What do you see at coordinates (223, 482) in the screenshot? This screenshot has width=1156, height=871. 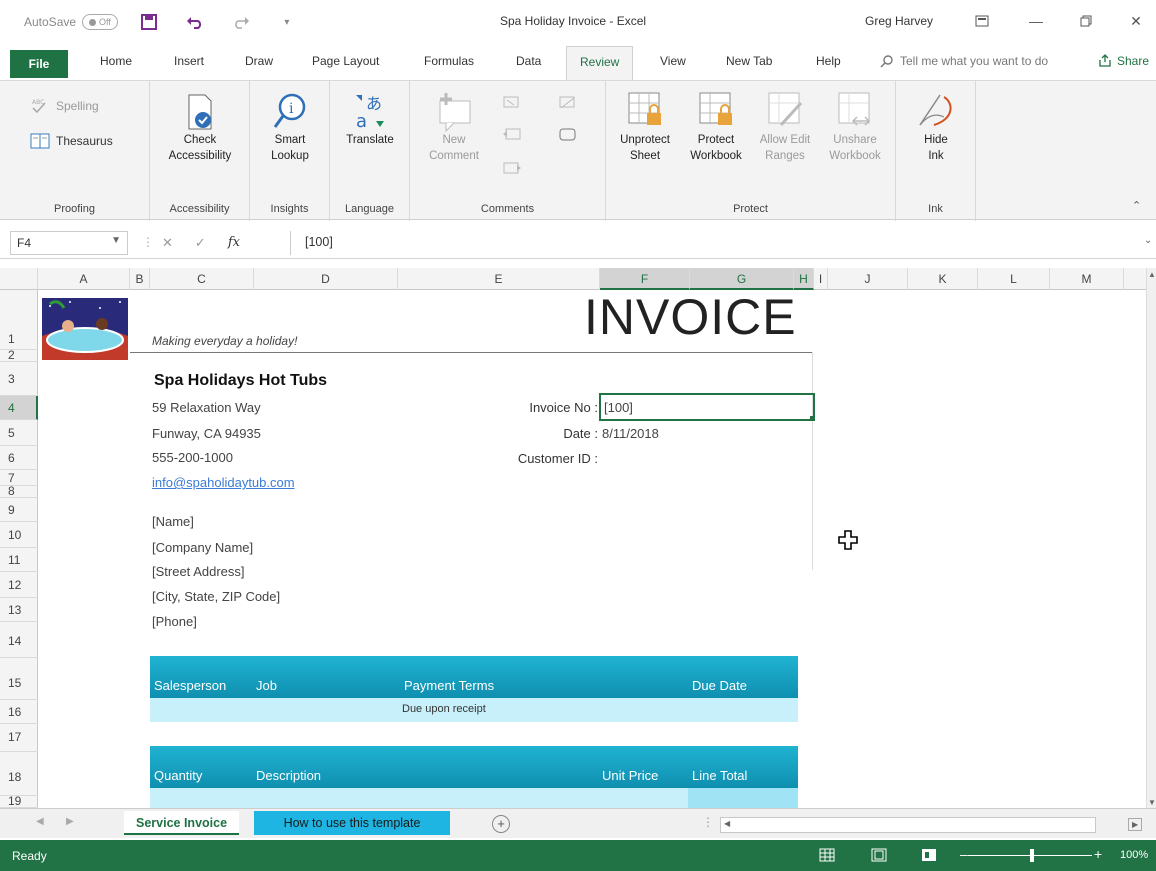 I see `company-email-link: info@spaholidaytub.com` at bounding box center [223, 482].